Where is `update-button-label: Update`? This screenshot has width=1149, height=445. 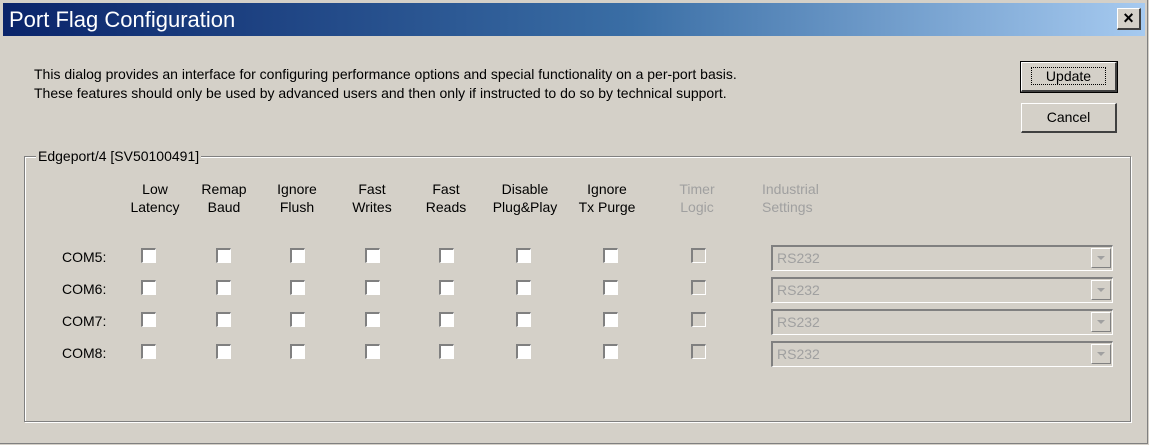 update-button-label: Update is located at coordinates (1068, 76).